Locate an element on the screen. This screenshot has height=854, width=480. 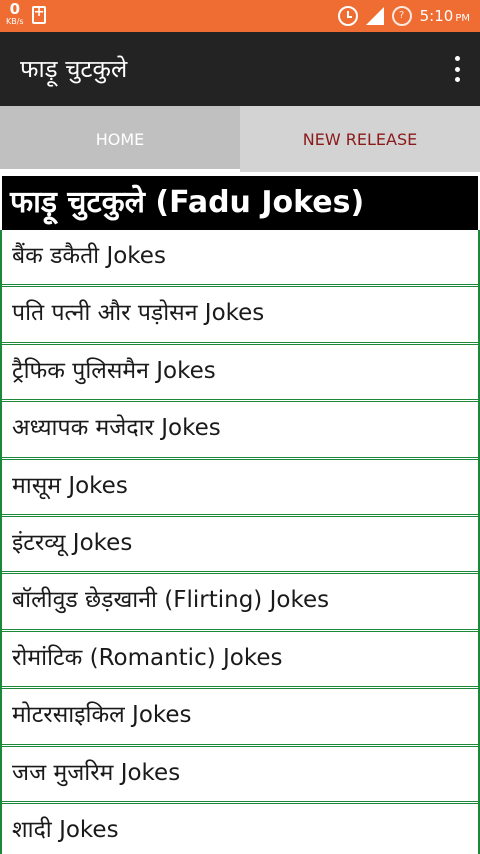
status-right: ? 5:10 PM is located at coordinates (403, 16).